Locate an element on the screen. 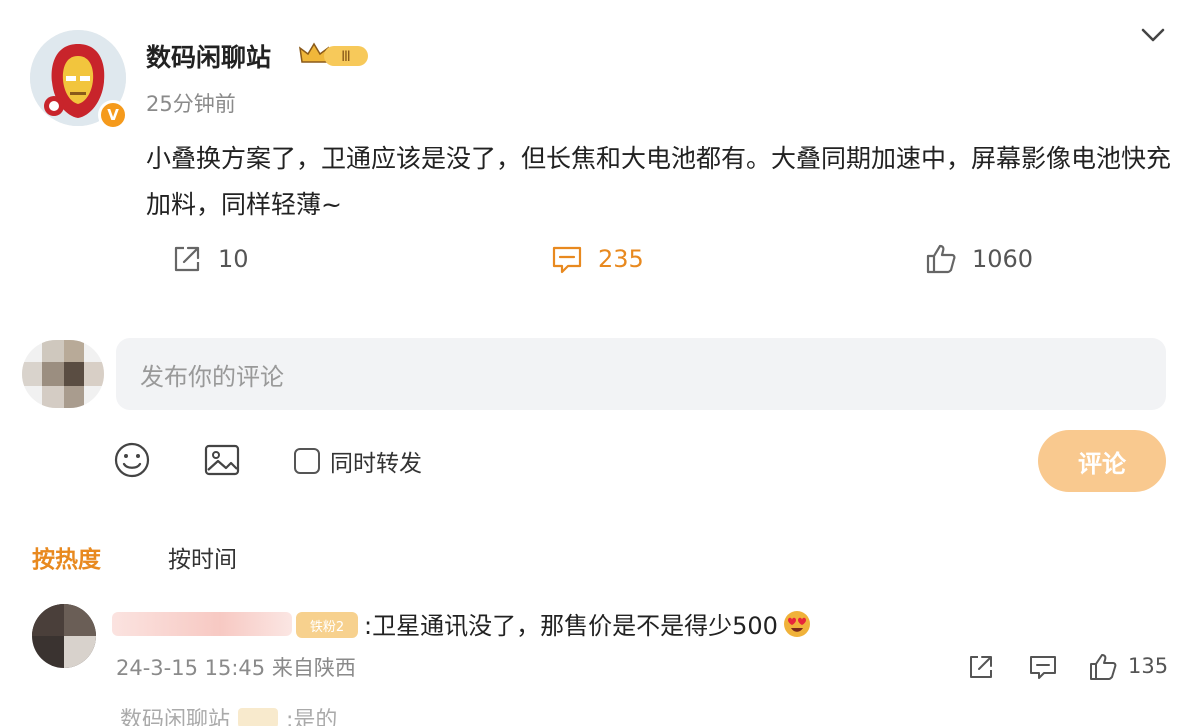 The image size is (1200, 726). sub-reply-badge is located at coordinates (258, 717).